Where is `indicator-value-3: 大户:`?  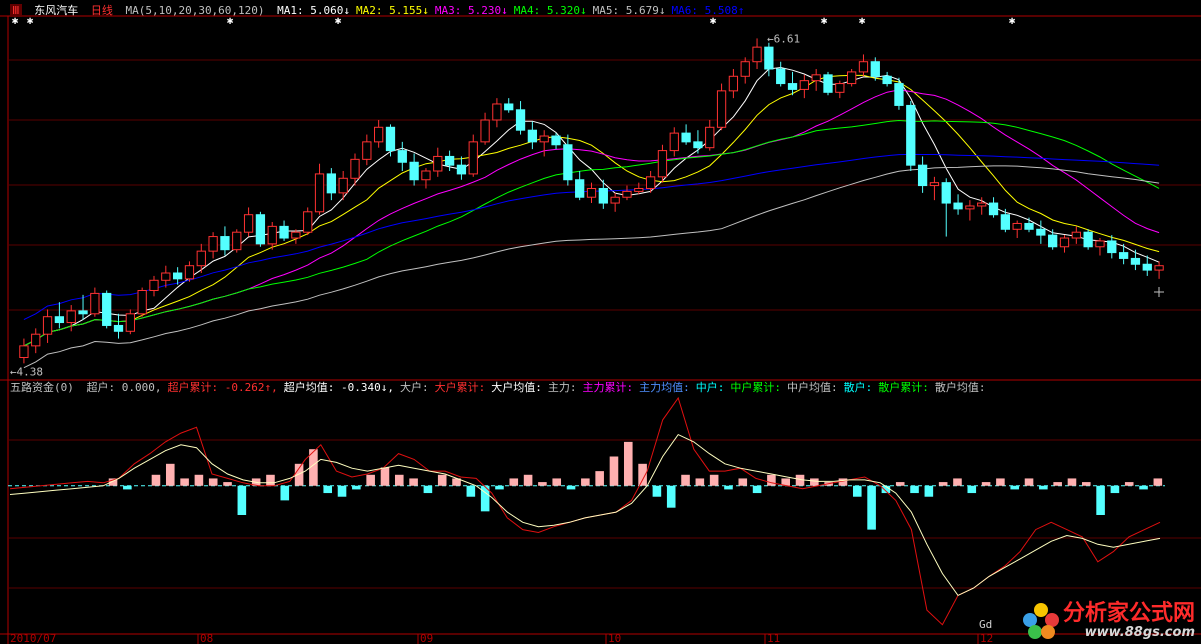
indicator-value-3: 大户: is located at coordinates (414, 387).